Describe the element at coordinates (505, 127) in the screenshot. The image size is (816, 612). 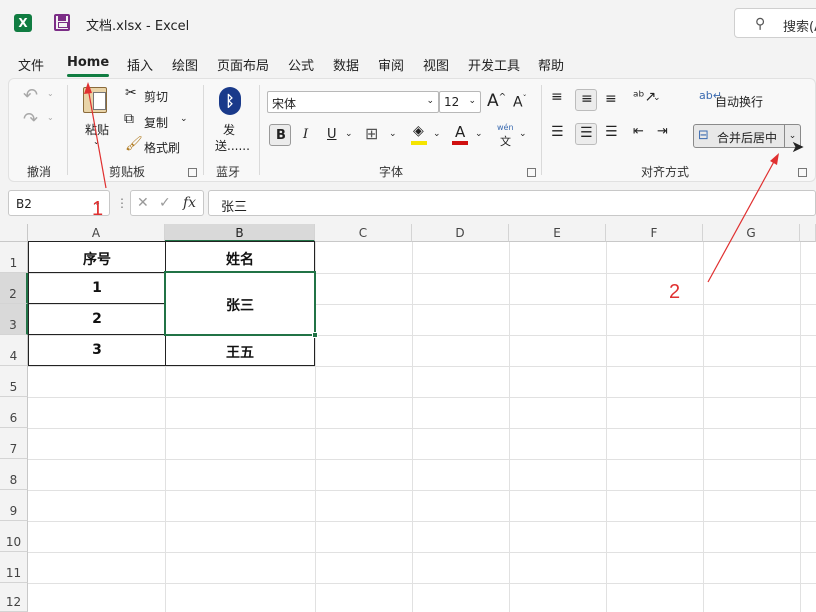
I see `phonetic-guide-top: wén` at that location.